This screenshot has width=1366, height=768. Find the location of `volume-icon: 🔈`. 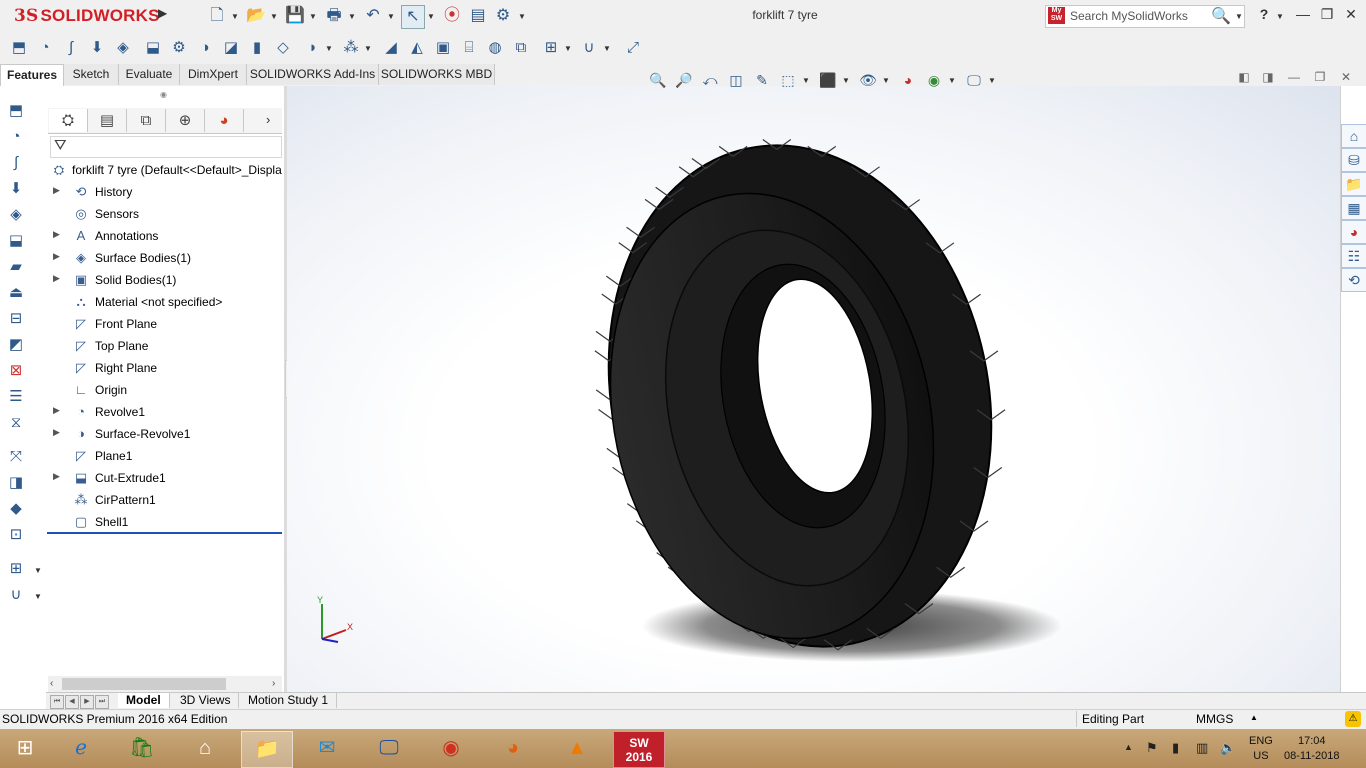

volume-icon: 🔈 is located at coordinates (1228, 748).